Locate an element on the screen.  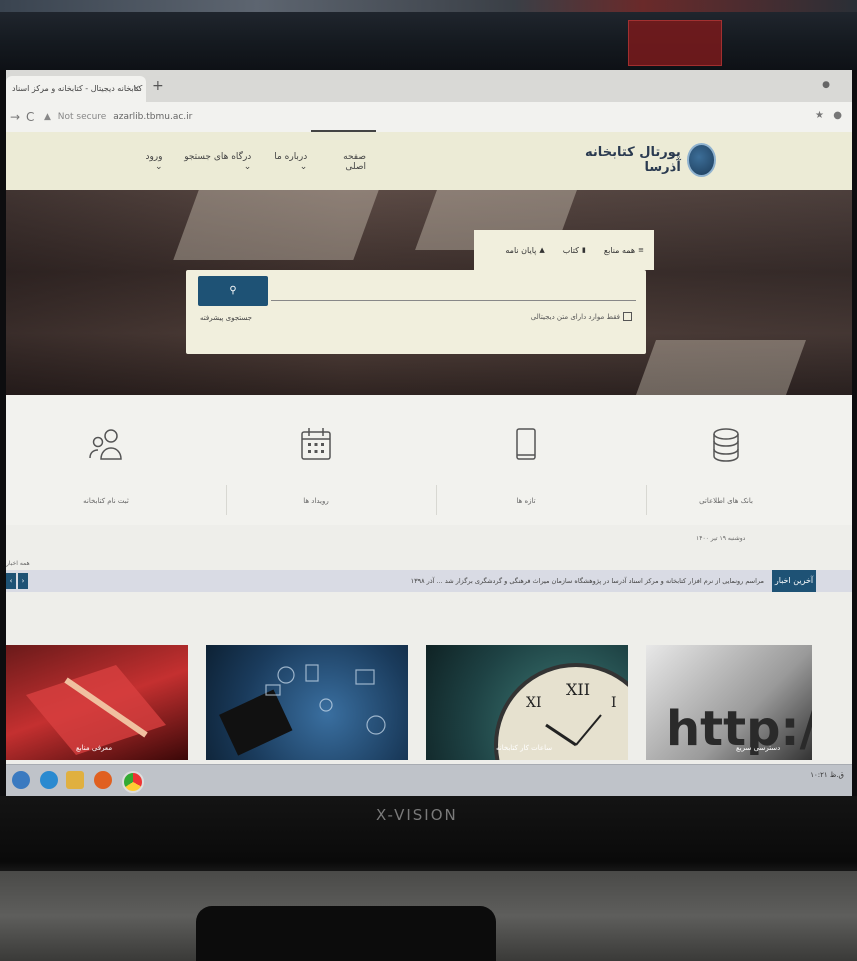
svg-text: I is located at coordinates (614, 703).